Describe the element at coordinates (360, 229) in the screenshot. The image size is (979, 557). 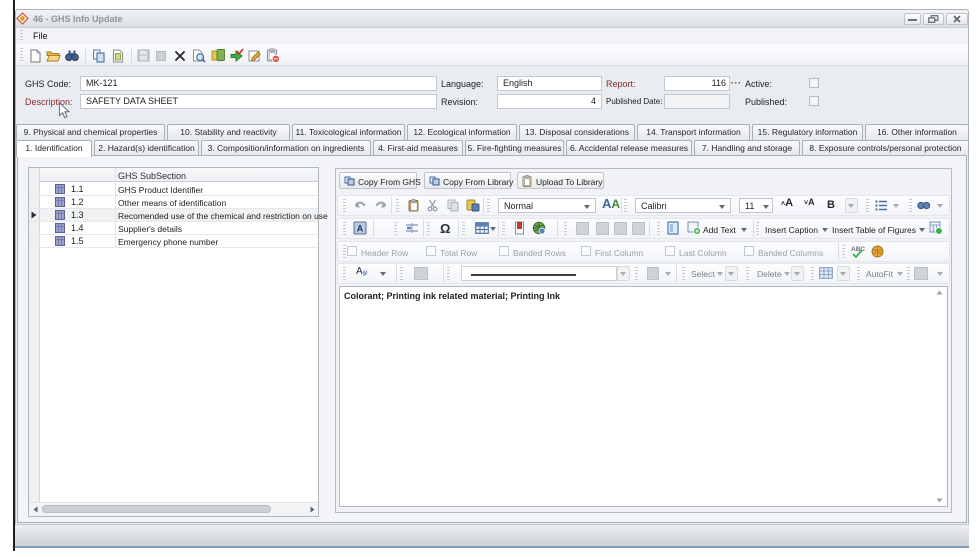
I see `svg-text: A` at that location.